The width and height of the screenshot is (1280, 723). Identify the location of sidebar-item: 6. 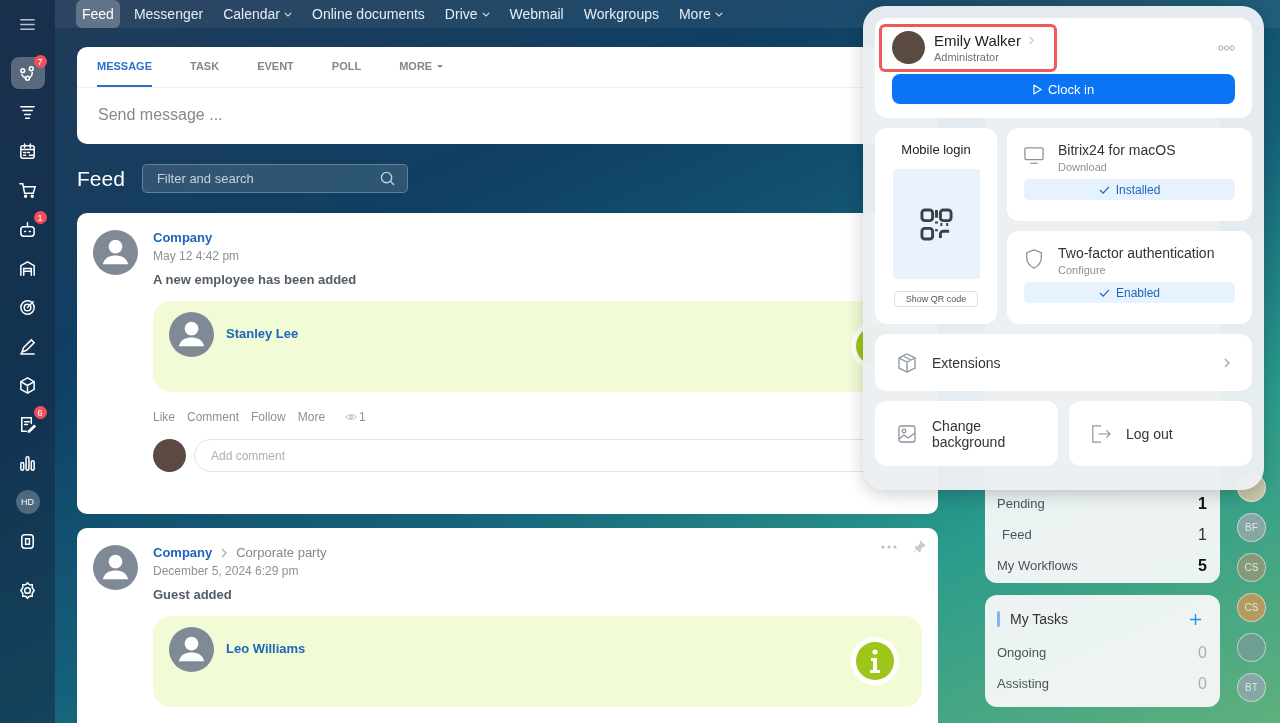
(27, 424).